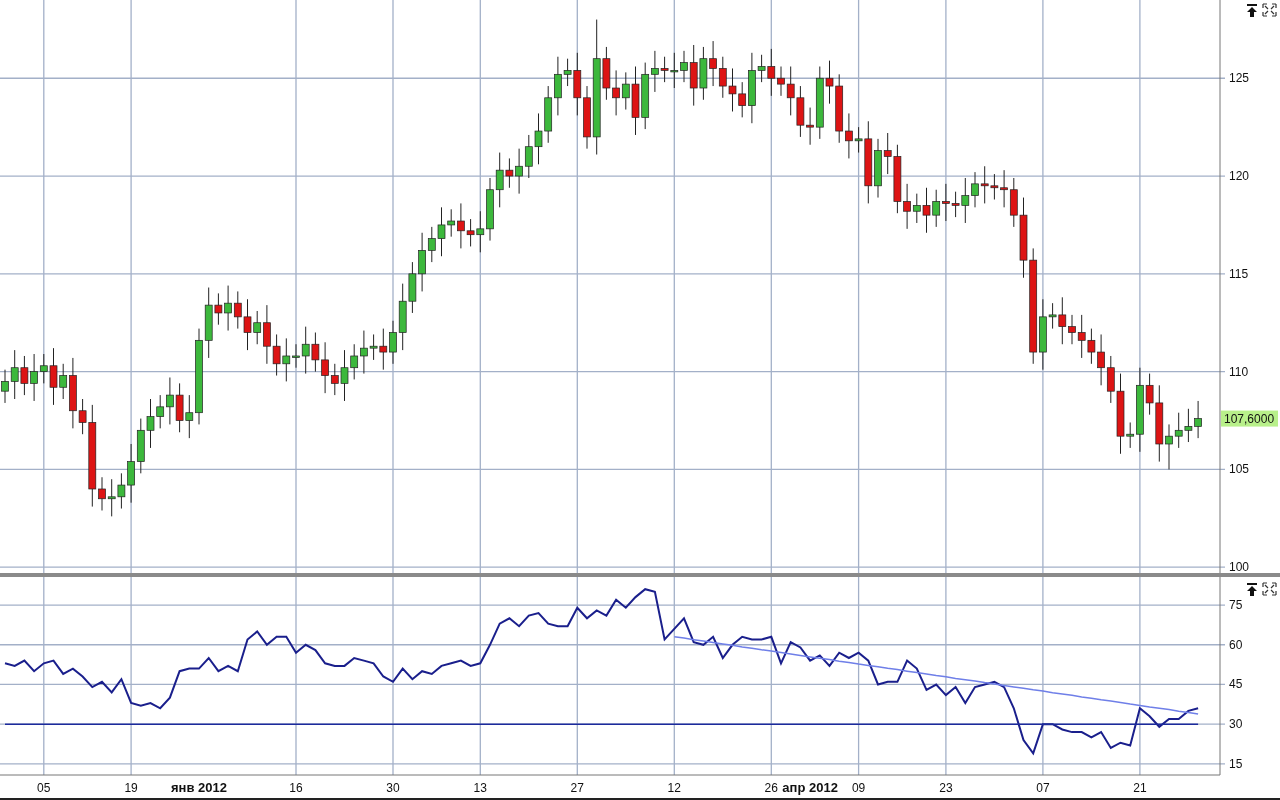  What do you see at coordinates (1239, 78) in the screenshot?
I see `axis-label: 125` at bounding box center [1239, 78].